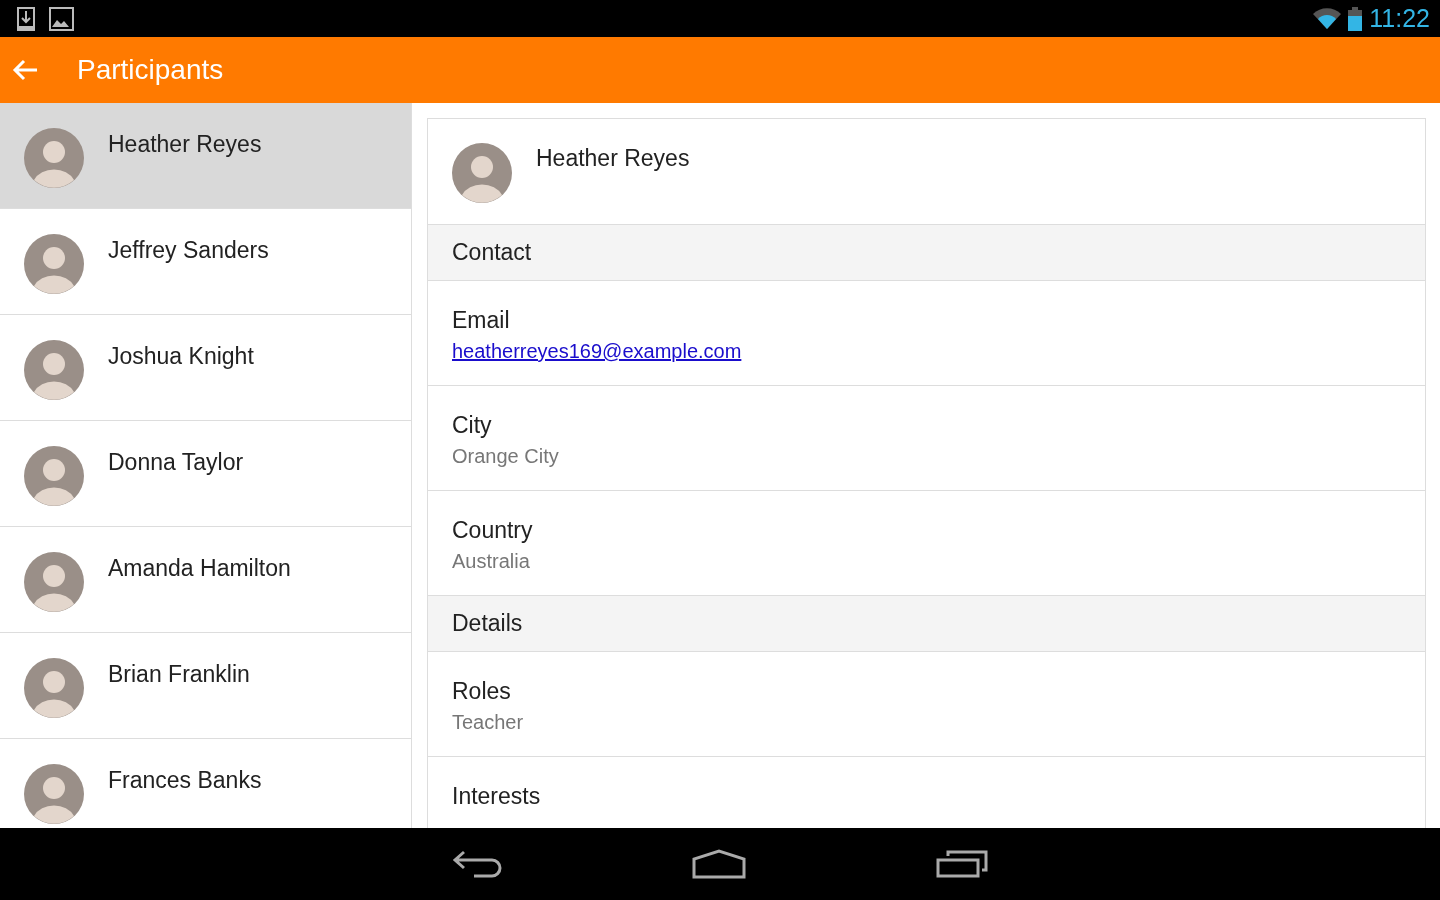  Describe the element at coordinates (61, 18) in the screenshot. I see `image-icon` at that location.